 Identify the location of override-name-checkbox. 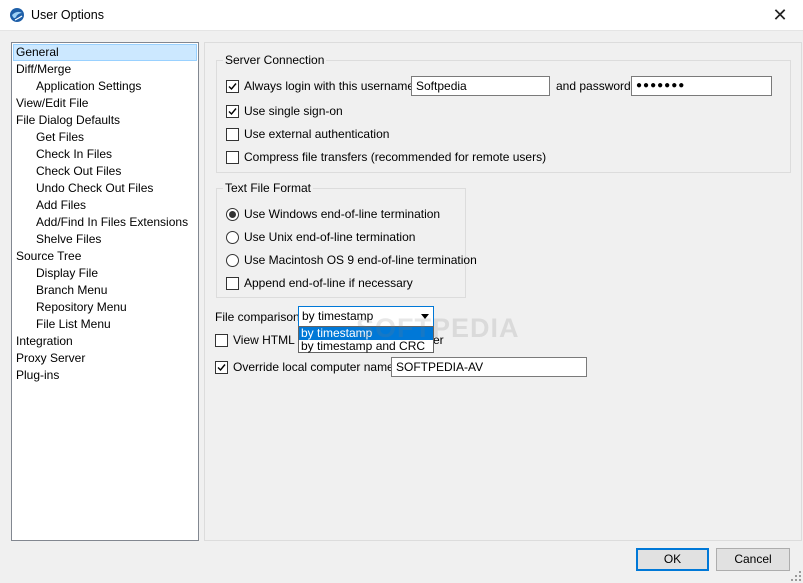
(221, 367).